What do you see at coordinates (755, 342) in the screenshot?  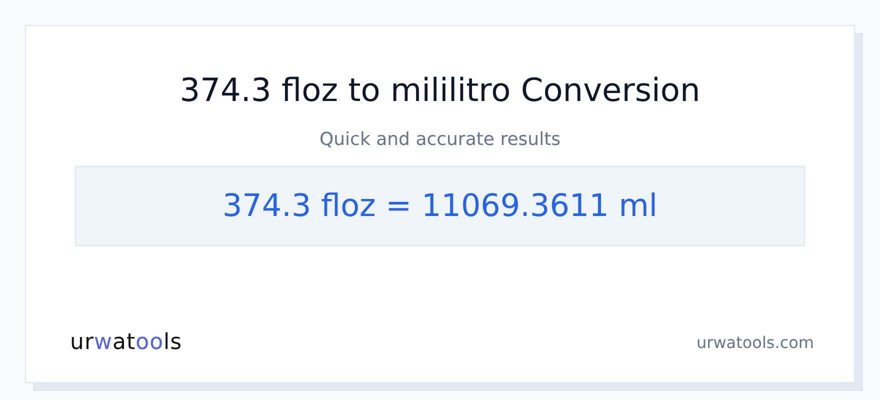 I see `site-link: urwatools.com` at bounding box center [755, 342].